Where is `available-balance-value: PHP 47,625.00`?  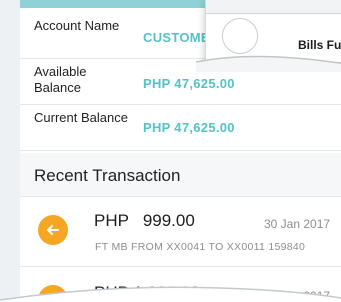 available-balance-value: PHP 47,625.00 is located at coordinates (189, 83).